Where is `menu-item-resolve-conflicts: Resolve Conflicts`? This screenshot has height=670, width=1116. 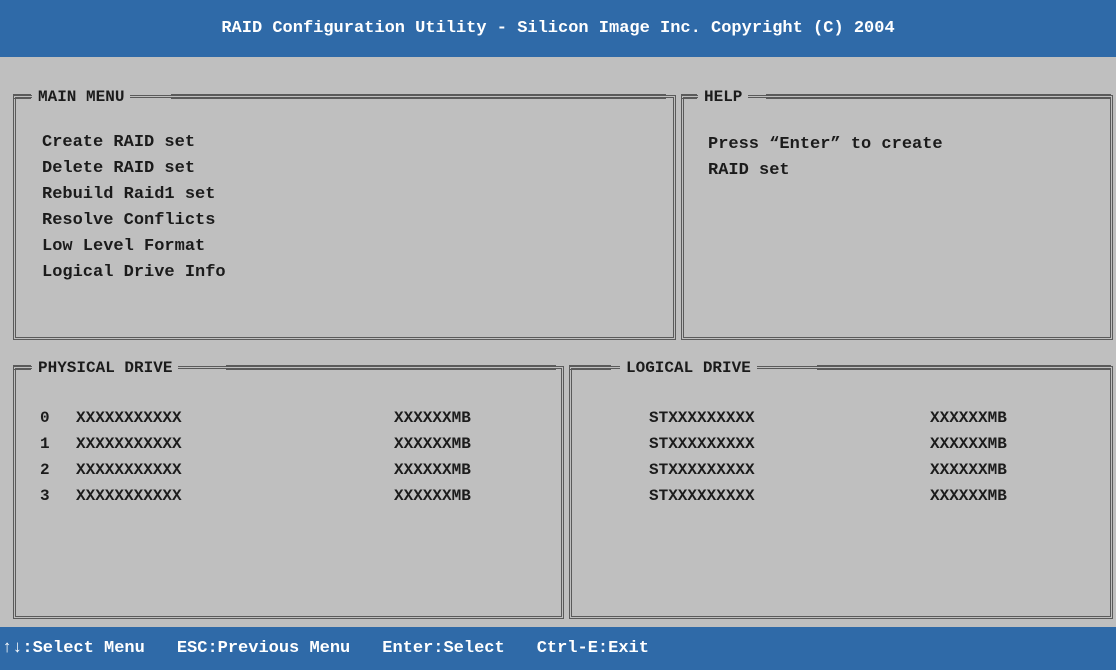
menu-item-resolve-conflicts: Resolve Conflicts is located at coordinates (134, 221).